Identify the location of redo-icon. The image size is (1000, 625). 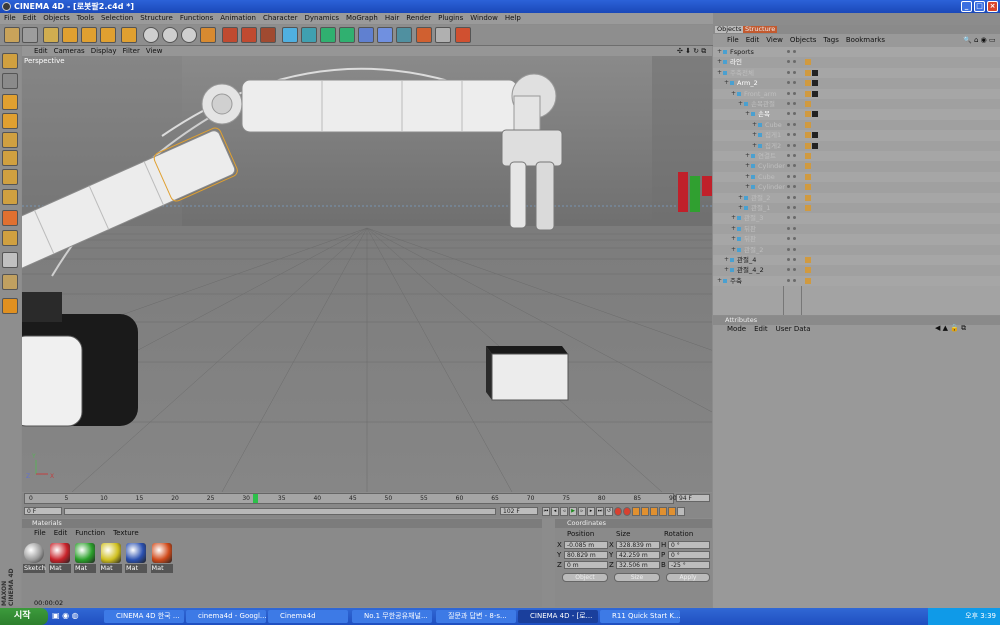
(30, 35).